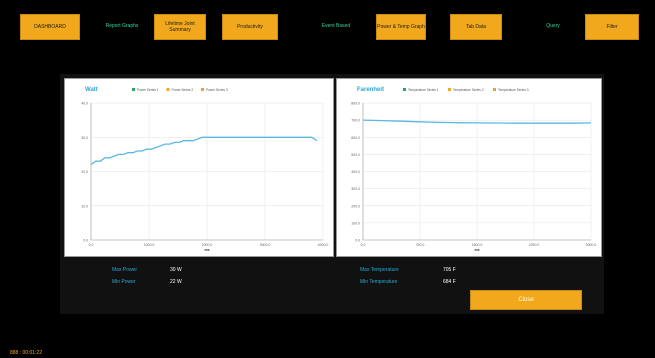 The width and height of the screenshot is (655, 358). I want to click on x-tick-label: 4000.0, so click(323, 245).